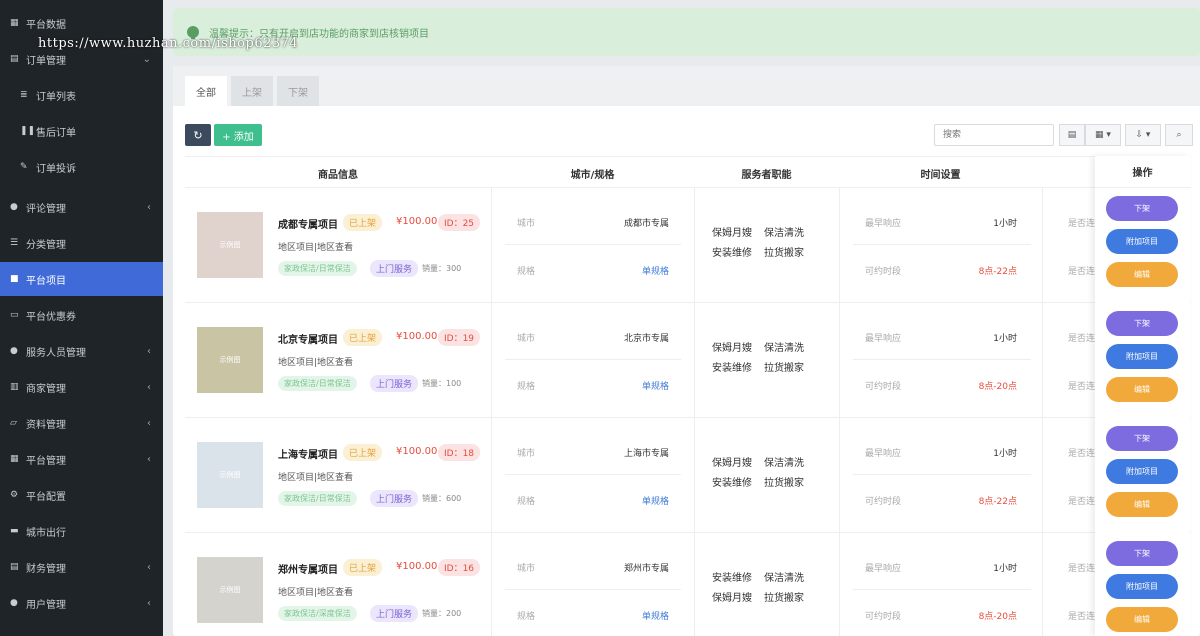 Image resolution: width=1200 pixels, height=636 pixels. What do you see at coordinates (308, 455) in the screenshot?
I see `product-name: 上海专属项目` at bounding box center [308, 455].